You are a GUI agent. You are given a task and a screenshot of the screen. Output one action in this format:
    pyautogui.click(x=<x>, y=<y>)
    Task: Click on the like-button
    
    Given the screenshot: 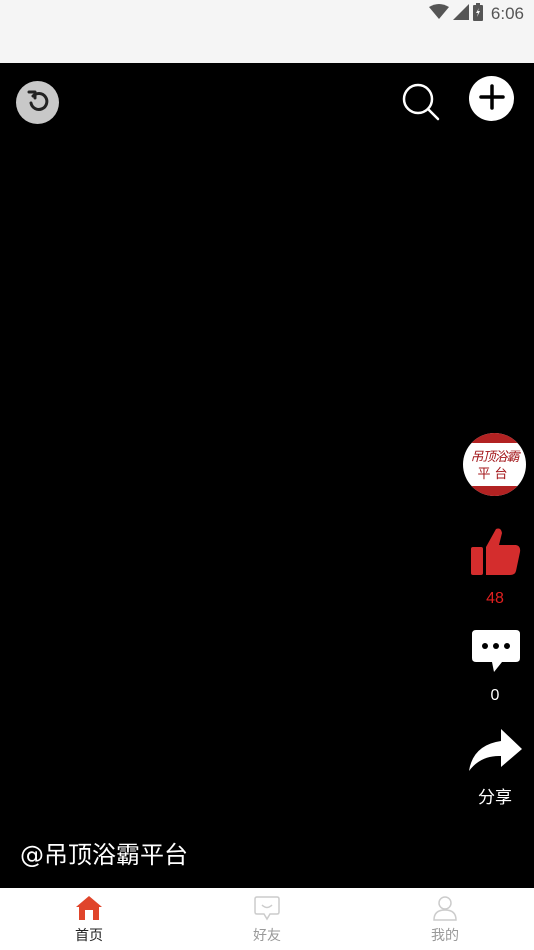 What is the action you would take?
    pyautogui.click(x=495, y=554)
    